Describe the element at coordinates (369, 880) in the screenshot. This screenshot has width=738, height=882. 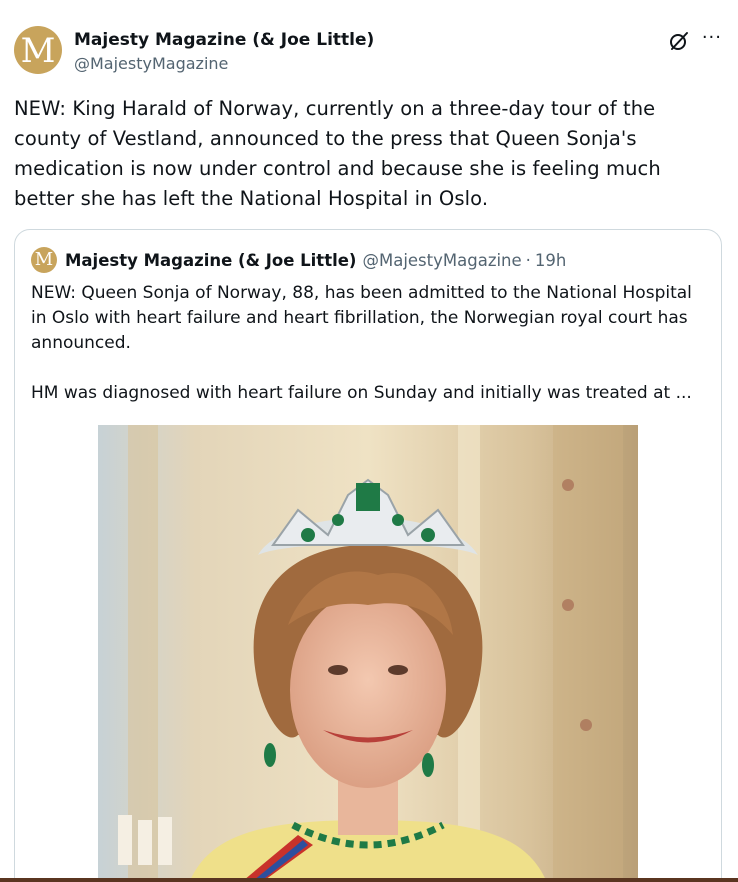
I see `bottom-divider` at that location.